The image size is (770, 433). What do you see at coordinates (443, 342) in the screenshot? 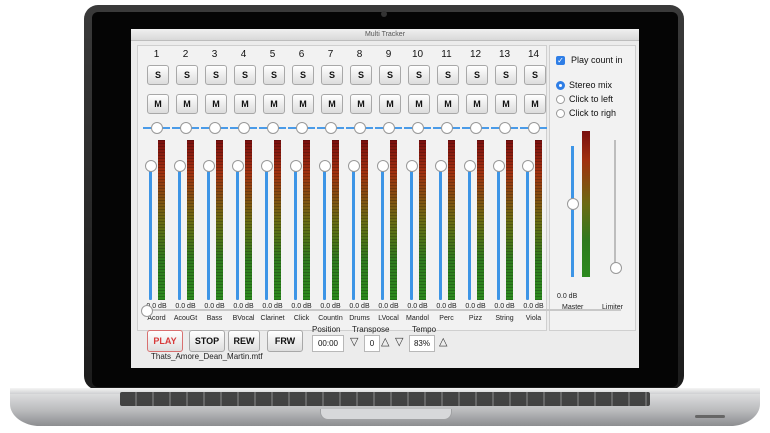
I see `tempo-up-icon: △` at bounding box center [443, 342].